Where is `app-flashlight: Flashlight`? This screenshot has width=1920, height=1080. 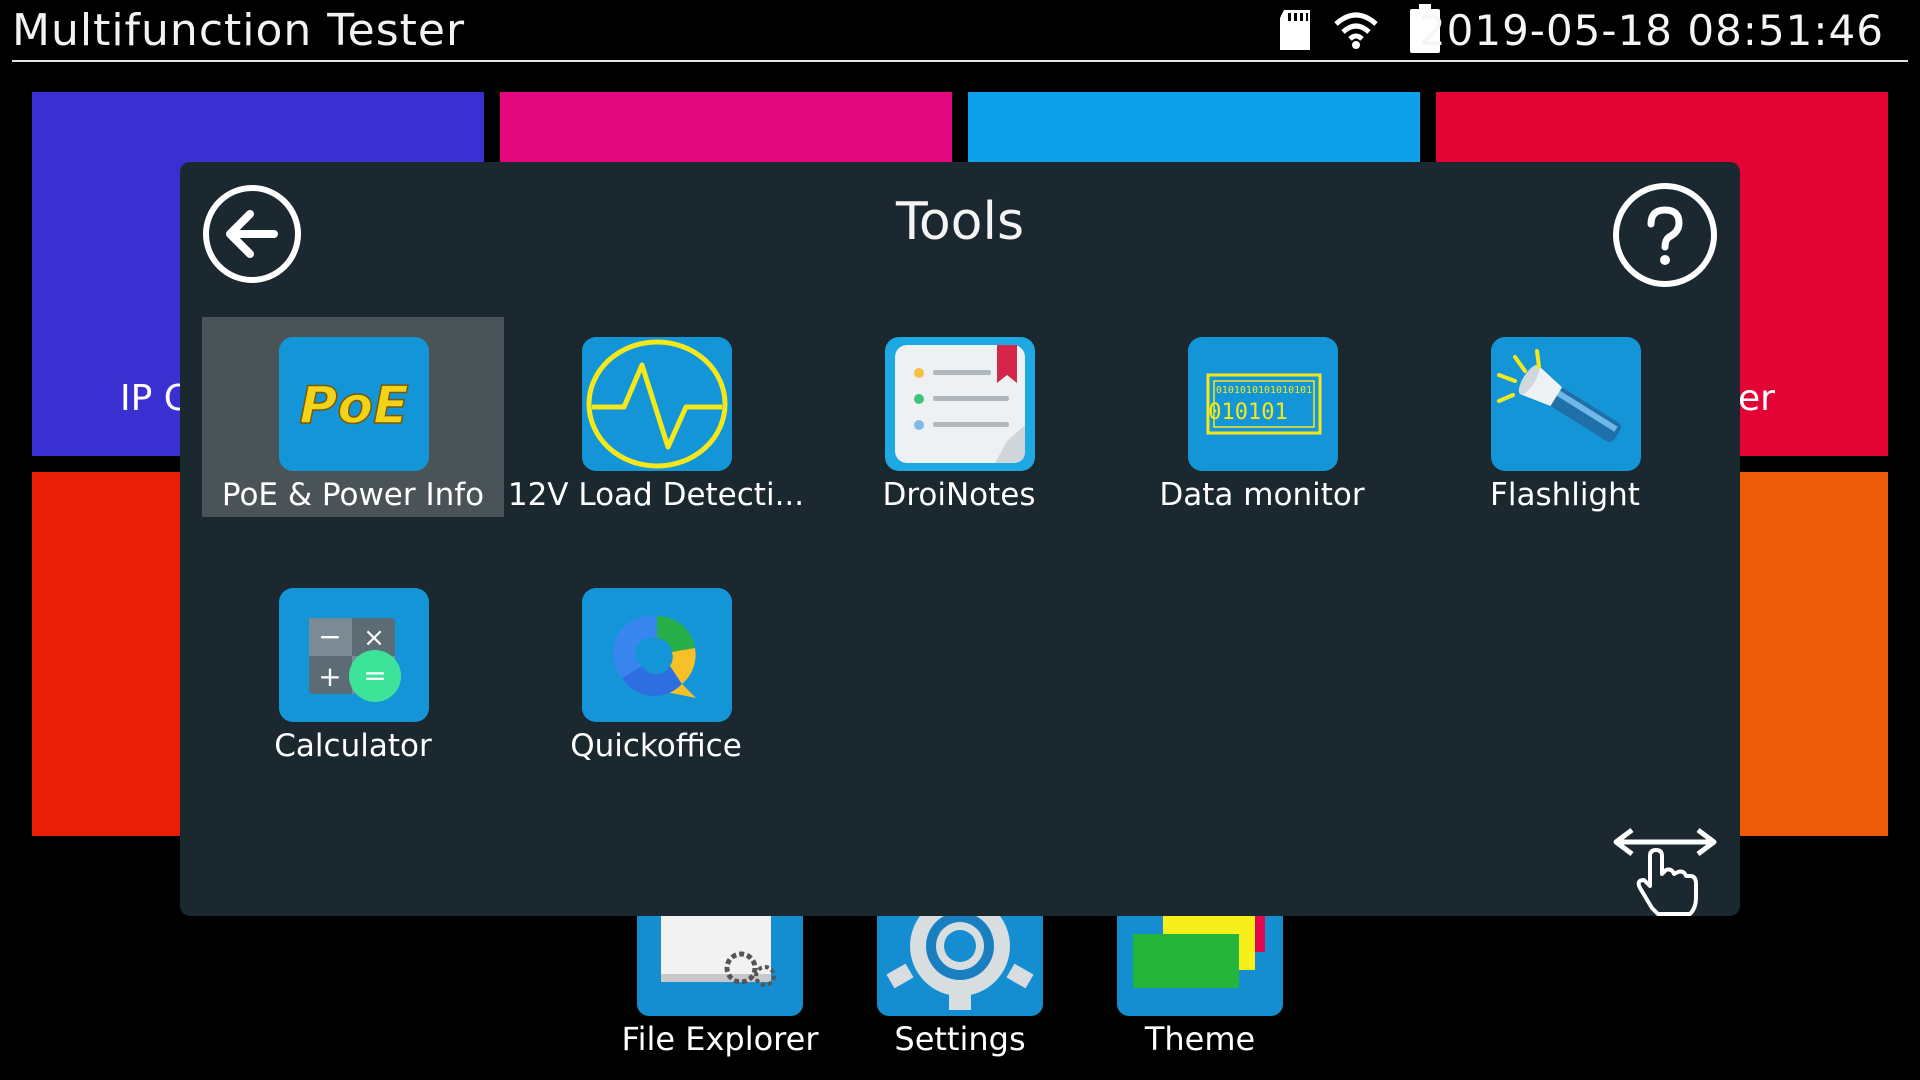 app-flashlight: Flashlight is located at coordinates (1565, 417).